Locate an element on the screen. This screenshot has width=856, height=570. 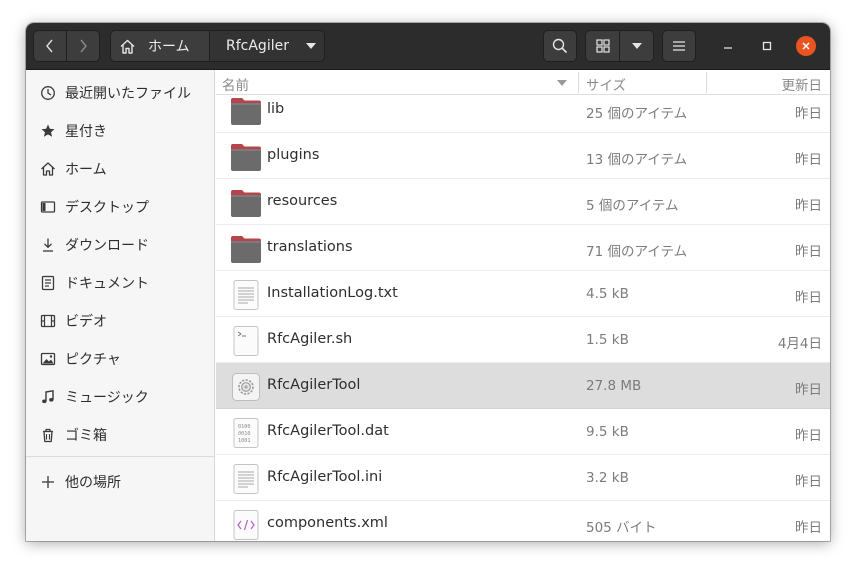
view-options-dropdown is located at coordinates (636, 46).